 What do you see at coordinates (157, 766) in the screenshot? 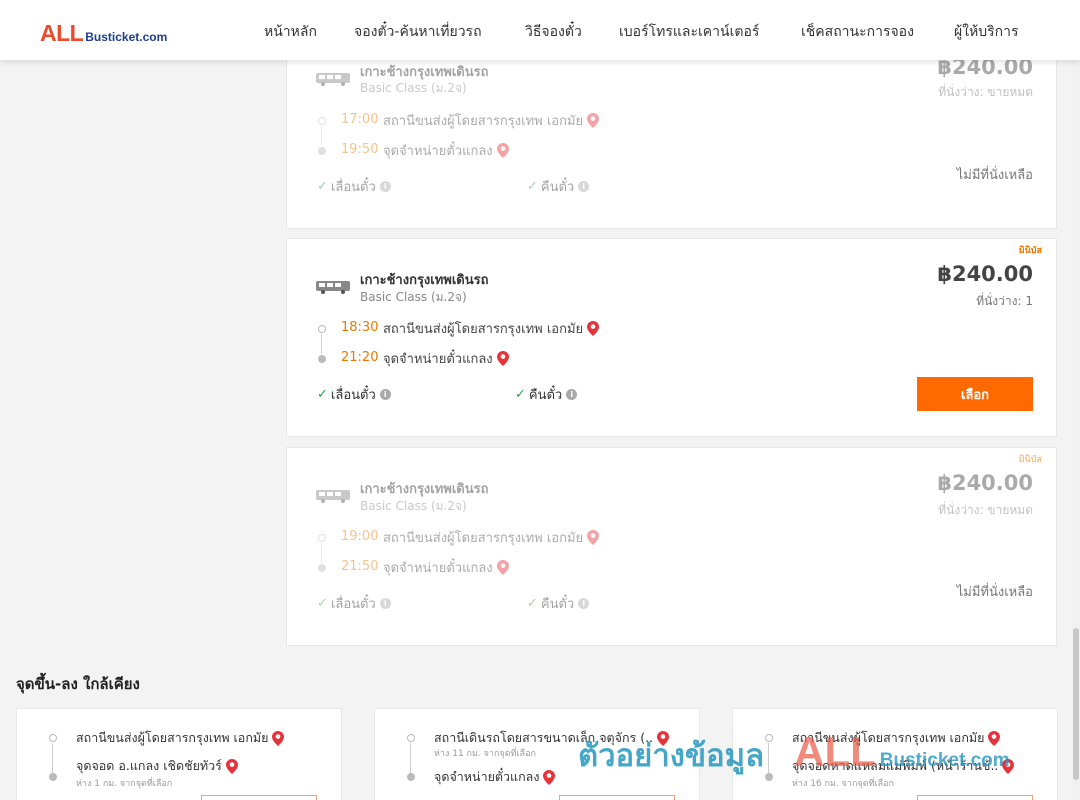
I see `to-stop: จุดจอด อ.แกลง เชิดชัยทัวร์` at bounding box center [157, 766].